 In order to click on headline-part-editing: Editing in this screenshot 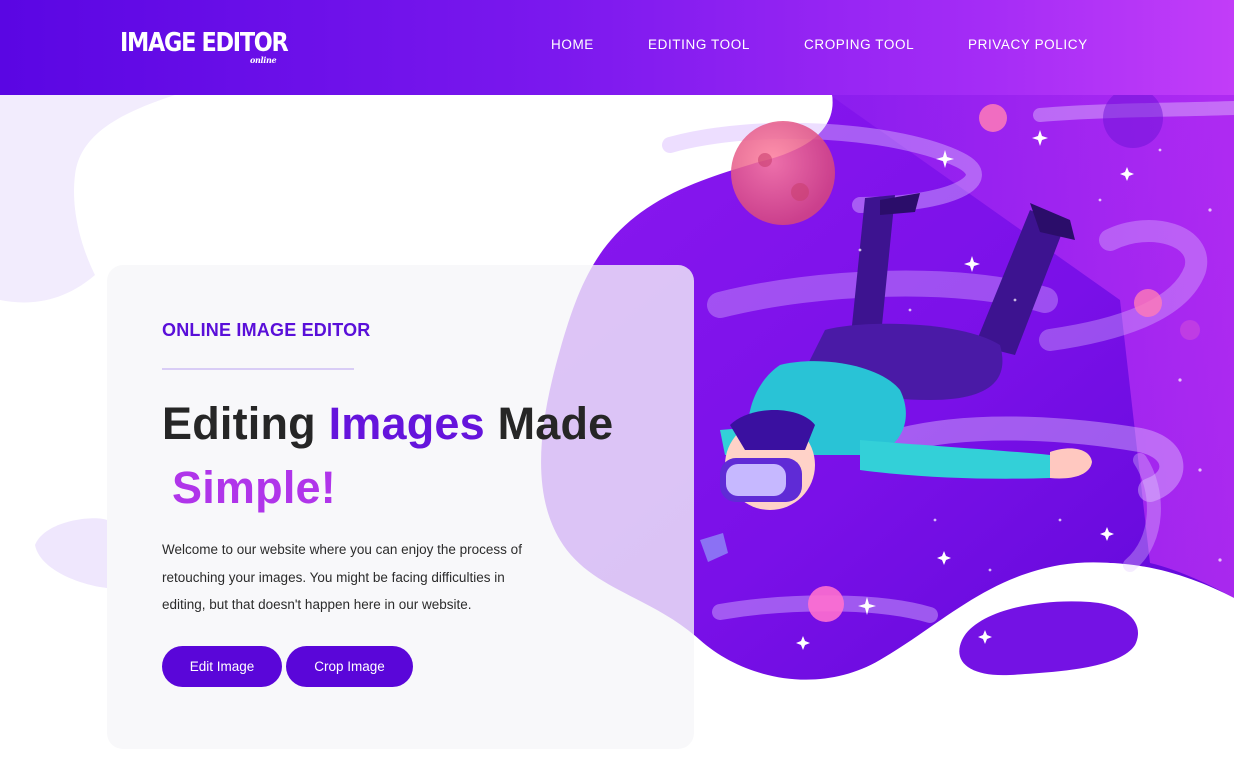, I will do `click(245, 423)`.